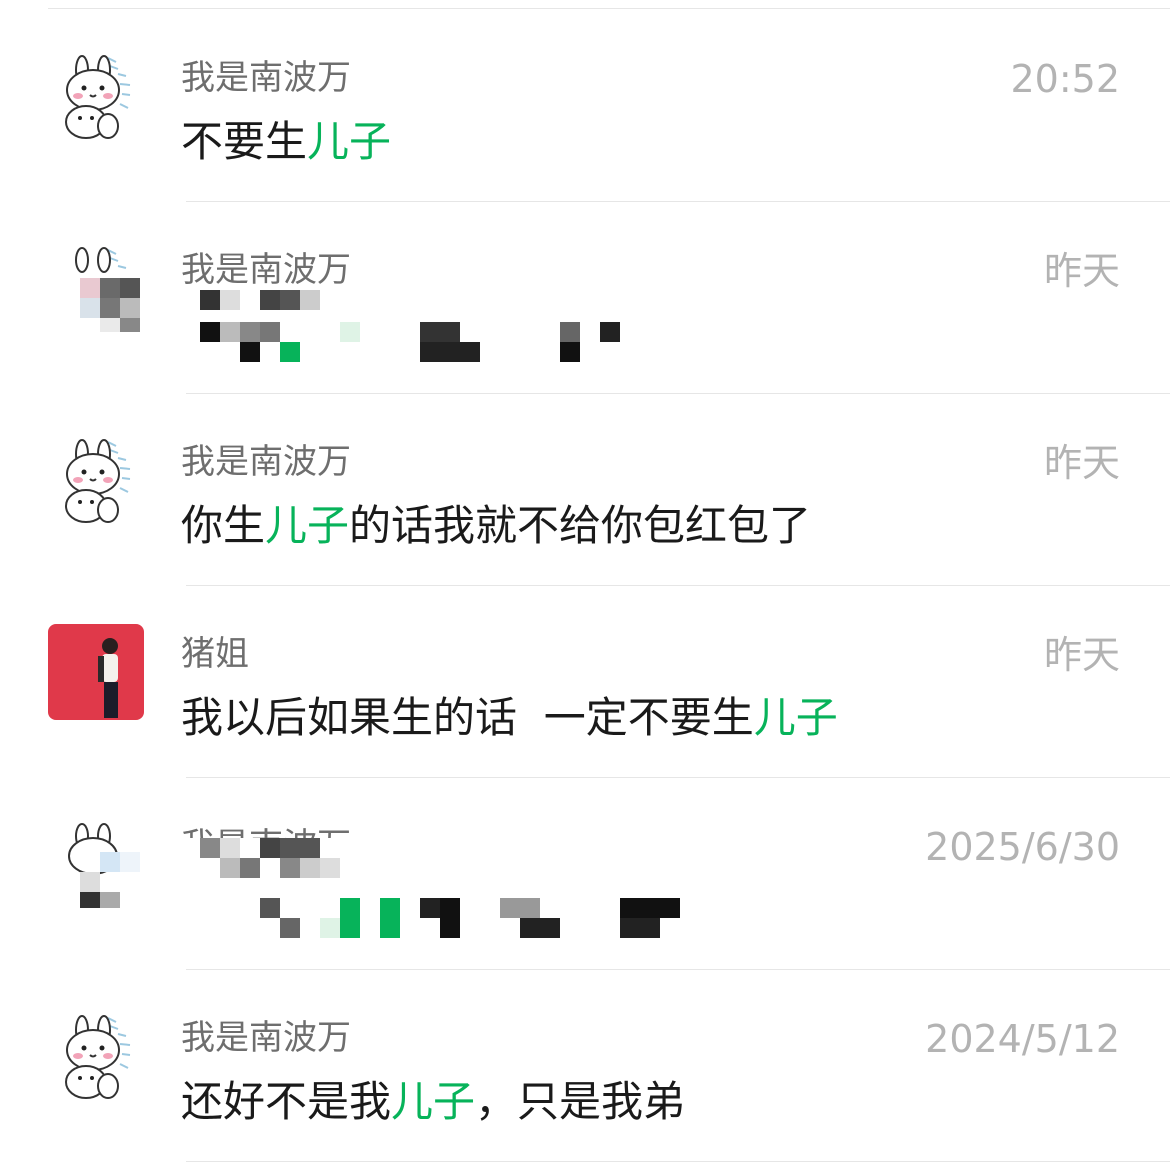  Describe the element at coordinates (1022, 1039) in the screenshot. I see `message-time: 2024/5/12` at that location.